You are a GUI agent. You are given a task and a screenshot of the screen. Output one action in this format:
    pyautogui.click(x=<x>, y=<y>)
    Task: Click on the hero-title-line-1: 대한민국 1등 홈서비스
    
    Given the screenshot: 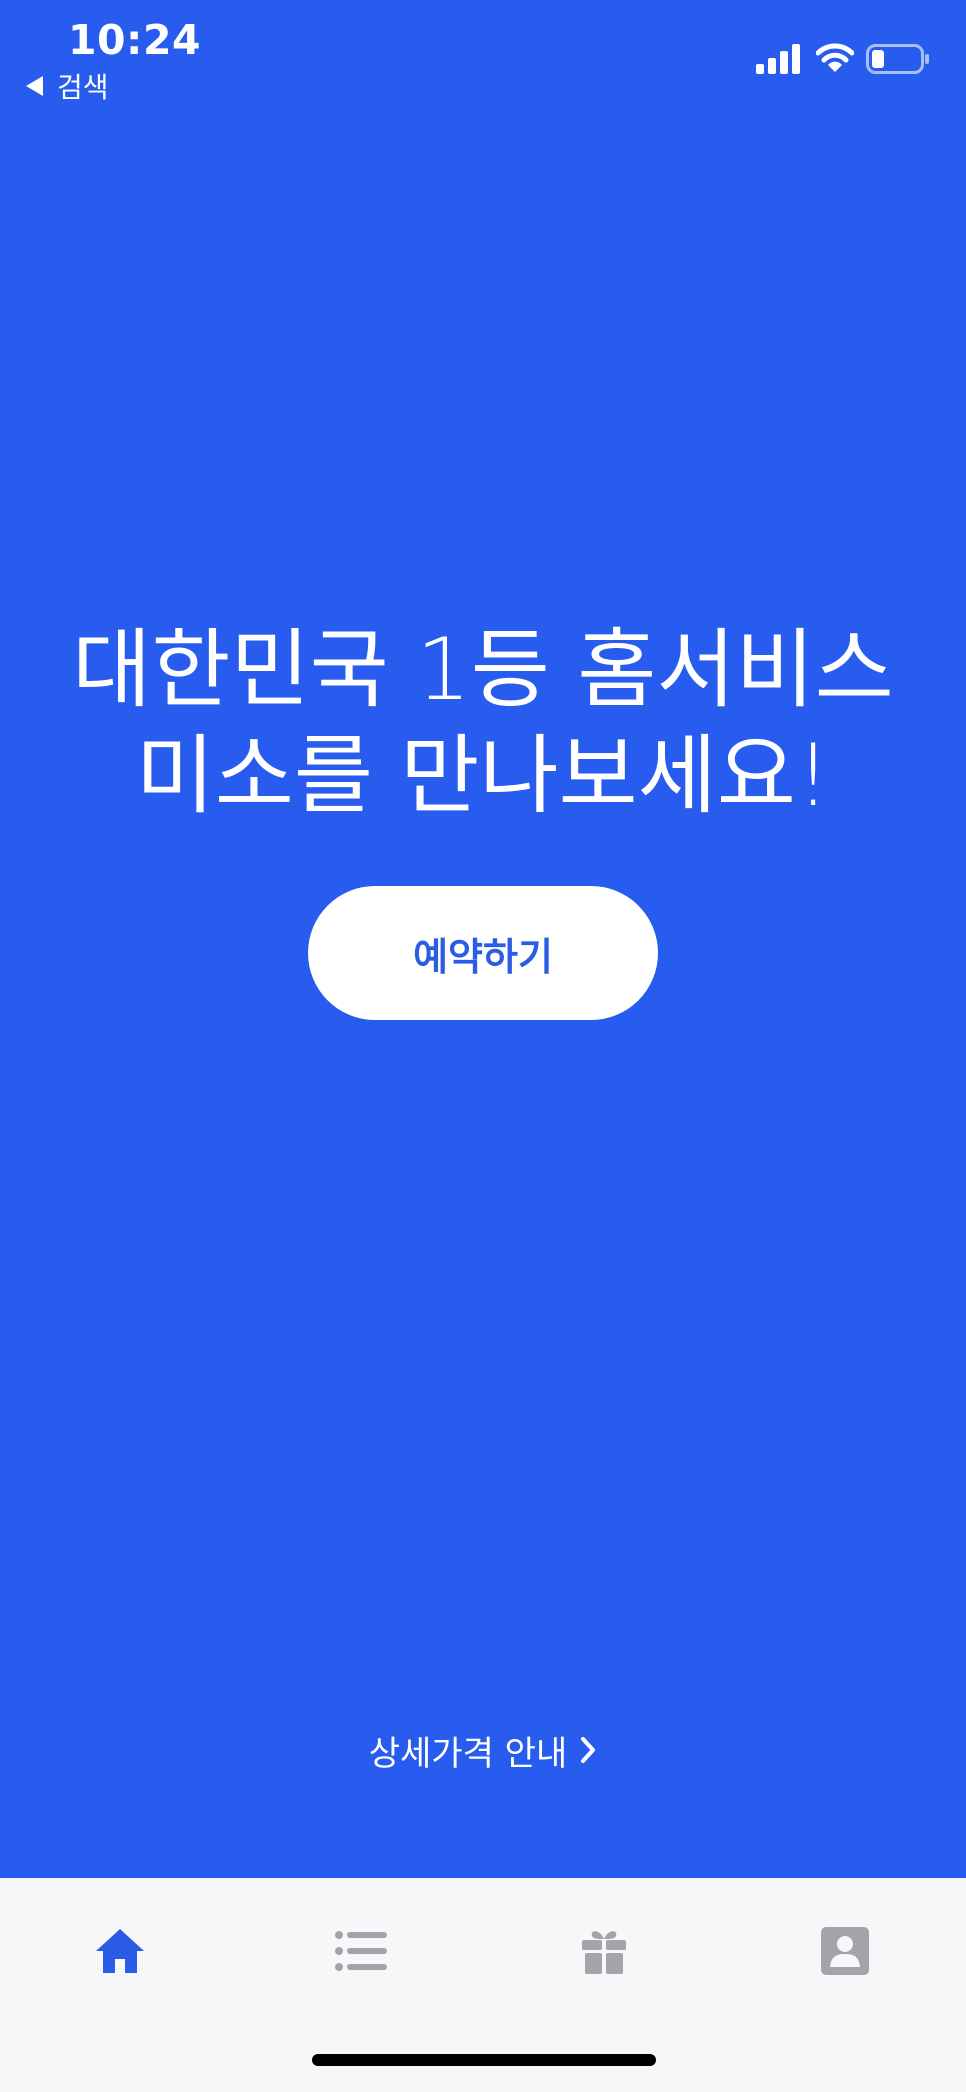 What is the action you would take?
    pyautogui.click(x=483, y=670)
    